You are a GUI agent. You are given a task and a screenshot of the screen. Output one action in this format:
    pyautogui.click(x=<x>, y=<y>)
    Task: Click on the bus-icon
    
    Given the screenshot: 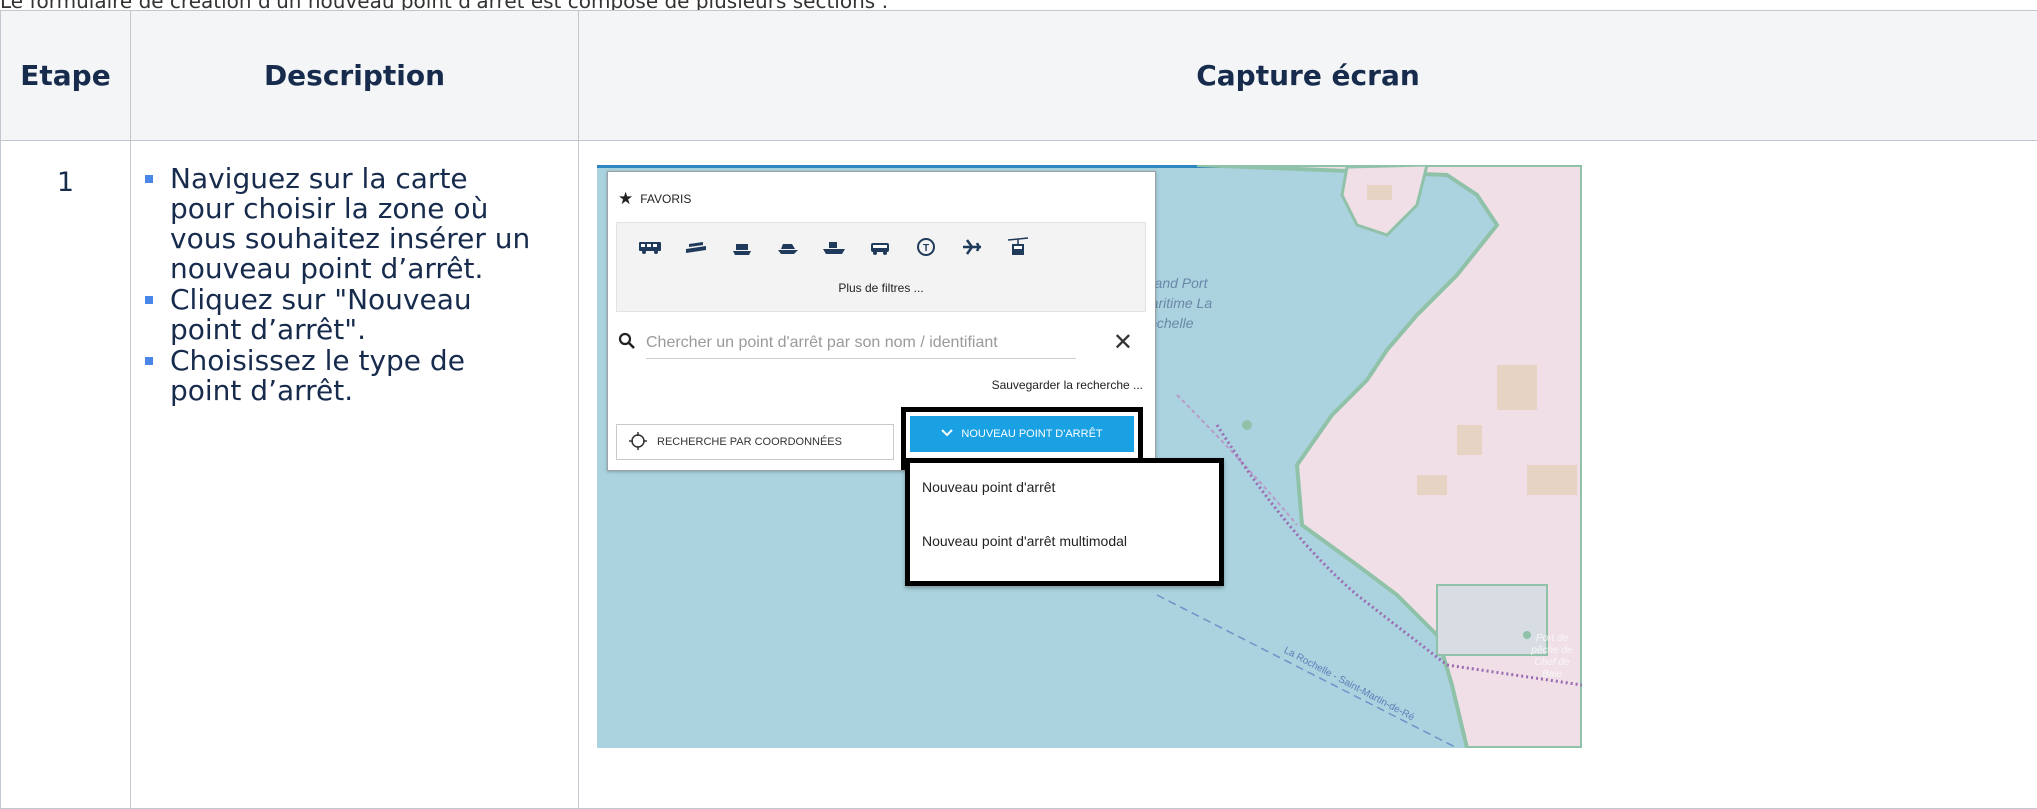 What is the action you would take?
    pyautogui.click(x=650, y=247)
    